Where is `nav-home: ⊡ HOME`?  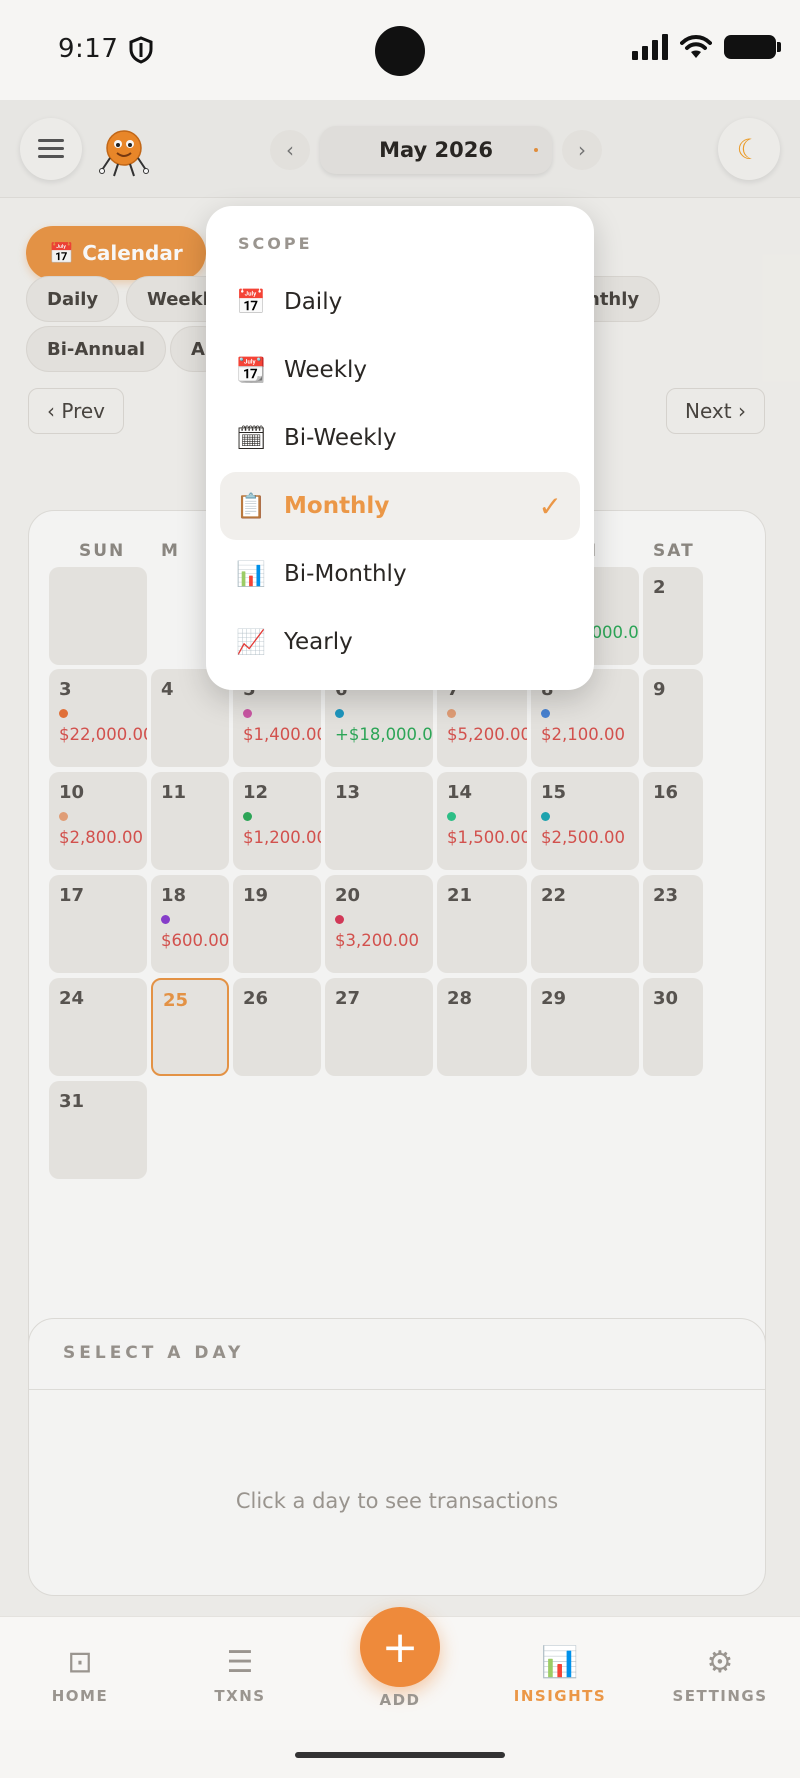 nav-home: ⊡ HOME is located at coordinates (80, 1674).